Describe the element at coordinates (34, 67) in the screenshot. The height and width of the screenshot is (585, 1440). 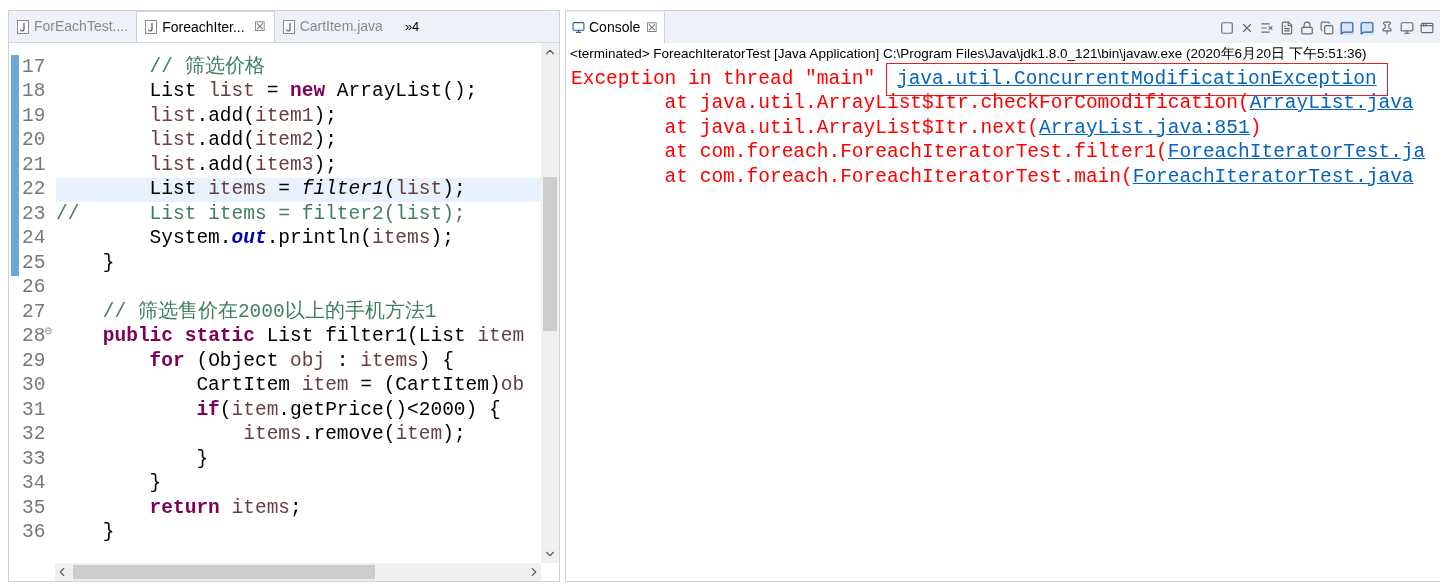
I see `line-number: 17` at that location.